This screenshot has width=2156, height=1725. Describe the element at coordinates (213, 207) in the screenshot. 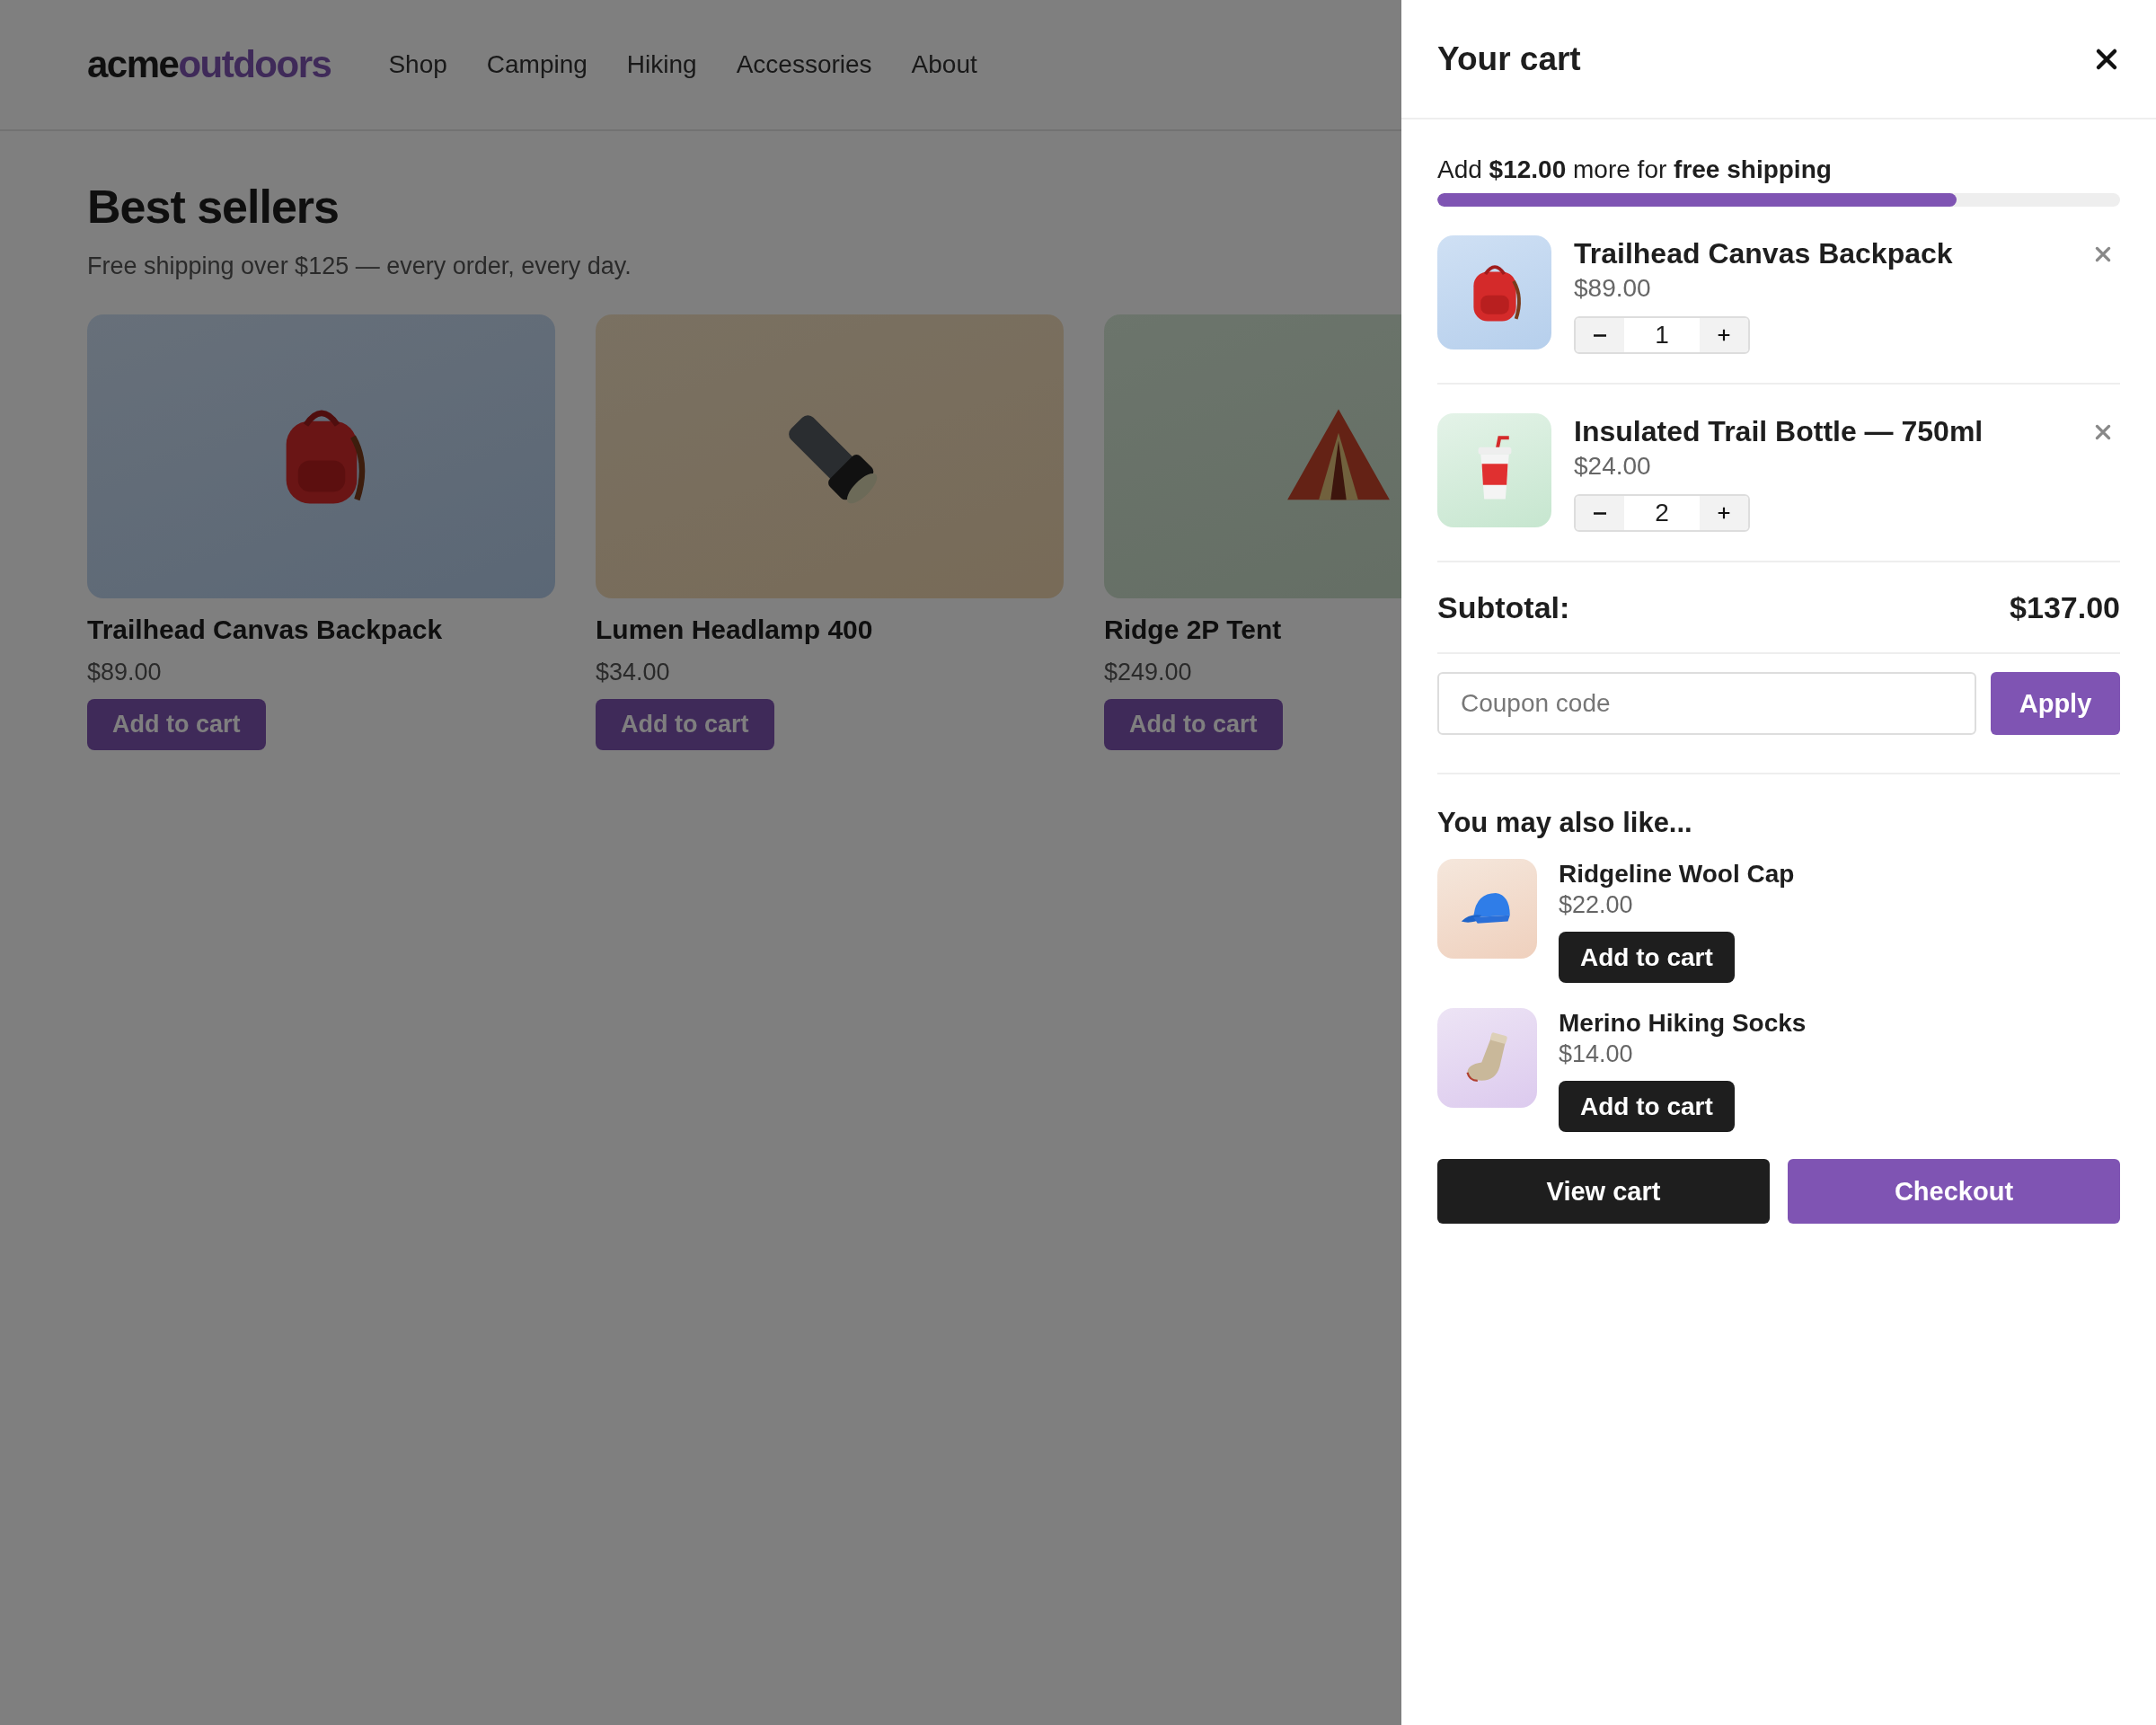

I see `page-heading: Best sellers` at that location.